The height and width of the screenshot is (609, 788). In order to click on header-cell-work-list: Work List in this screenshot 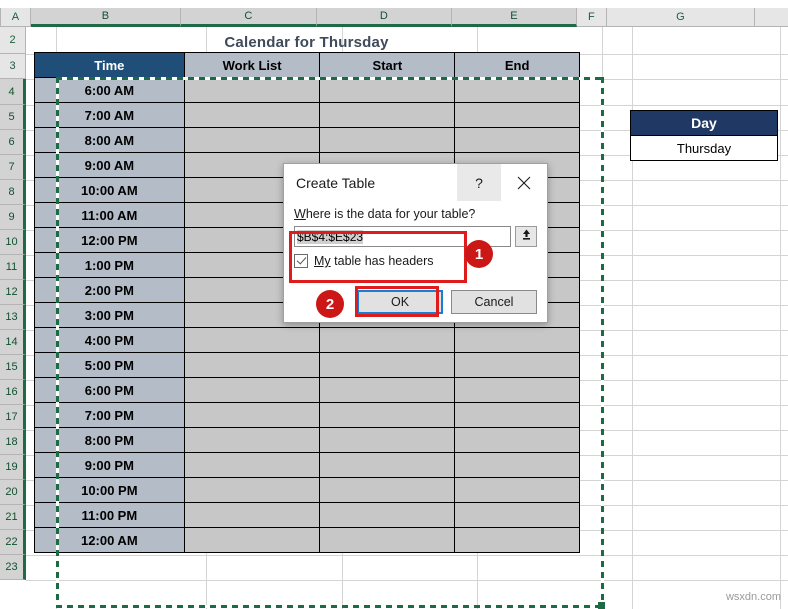, I will do `click(252, 65)`.